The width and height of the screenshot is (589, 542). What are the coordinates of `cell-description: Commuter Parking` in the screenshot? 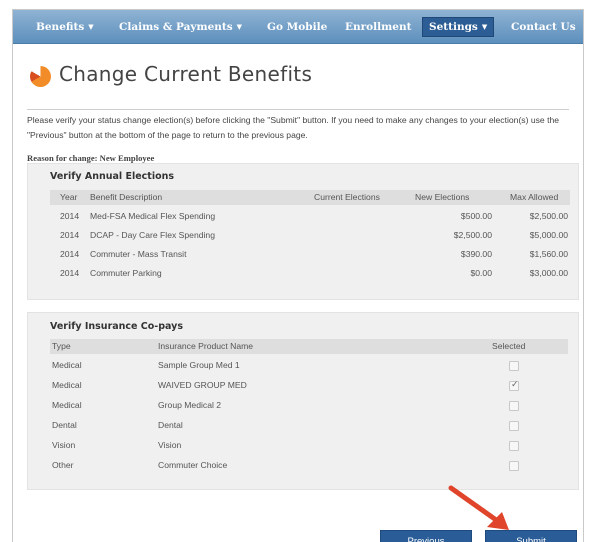 It's located at (126, 273).